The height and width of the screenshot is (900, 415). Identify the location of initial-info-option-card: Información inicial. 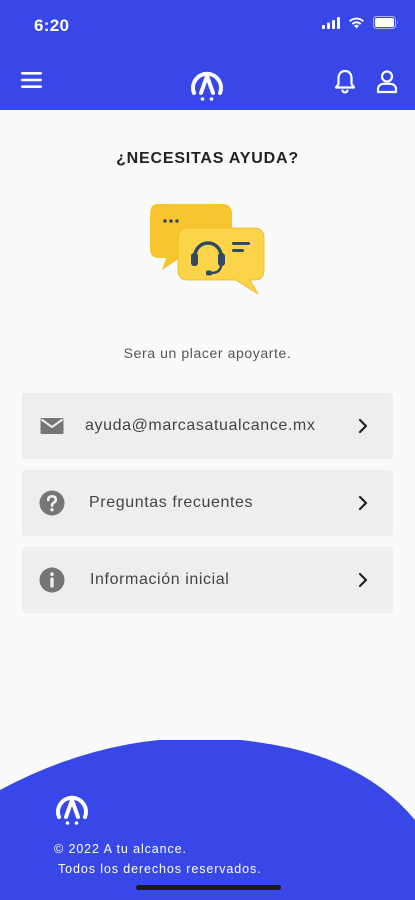
(207, 580).